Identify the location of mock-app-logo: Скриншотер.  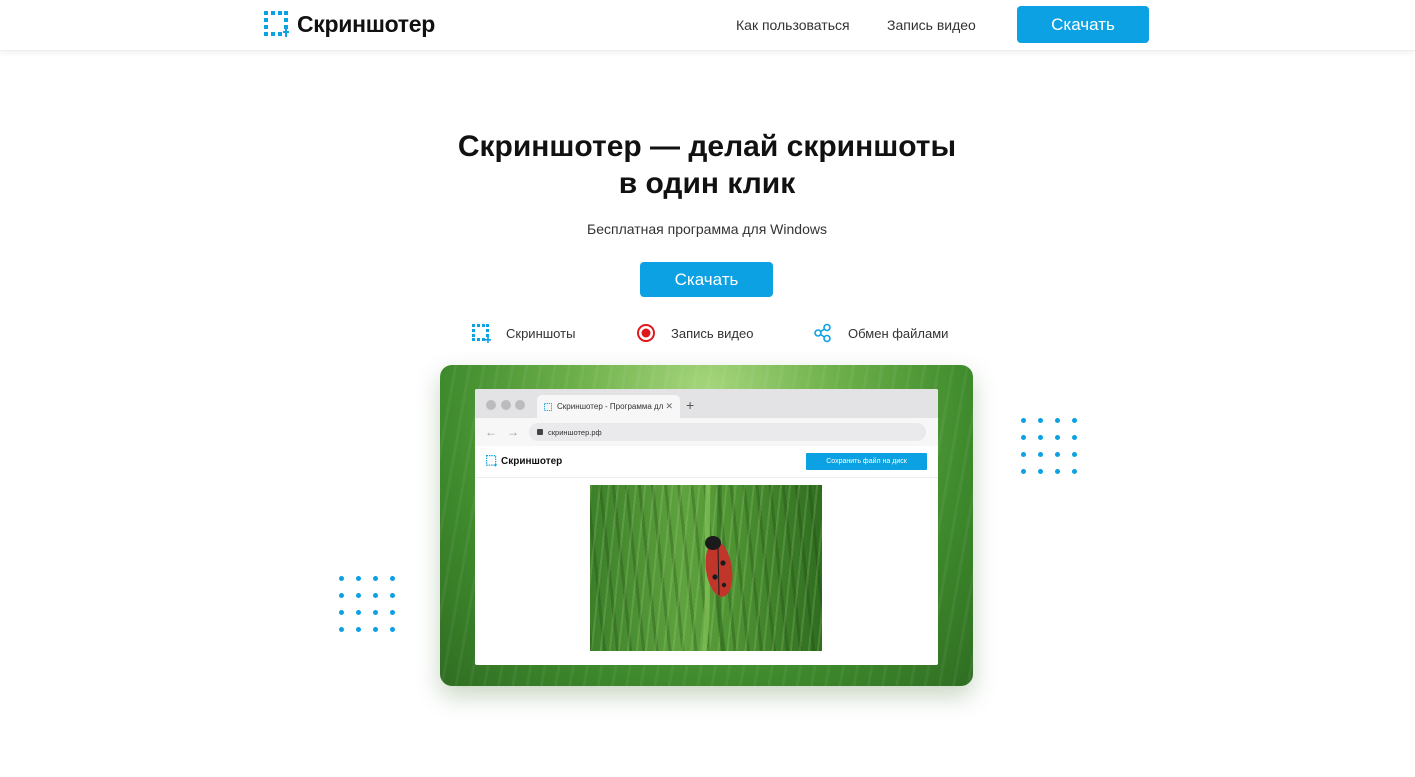
(524, 461).